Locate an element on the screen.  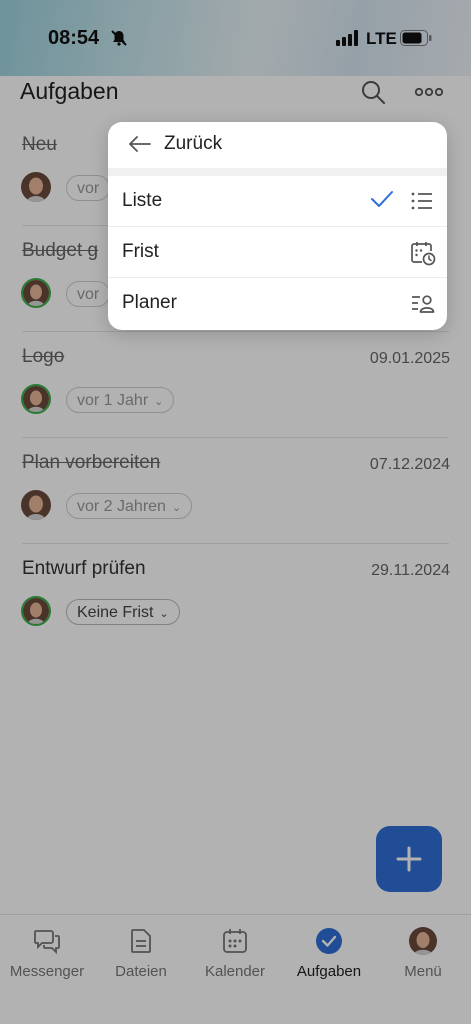
planner-person-icon is located at coordinates (423, 306).